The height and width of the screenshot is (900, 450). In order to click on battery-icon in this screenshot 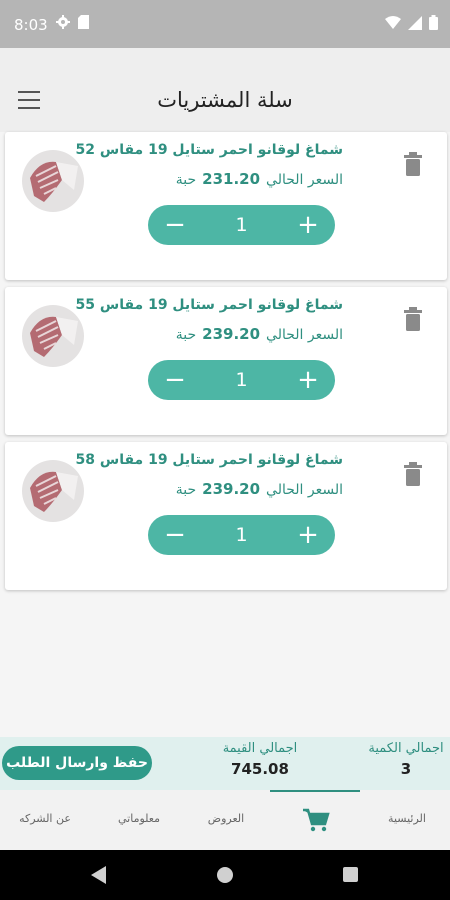, I will do `click(433, 22)`.